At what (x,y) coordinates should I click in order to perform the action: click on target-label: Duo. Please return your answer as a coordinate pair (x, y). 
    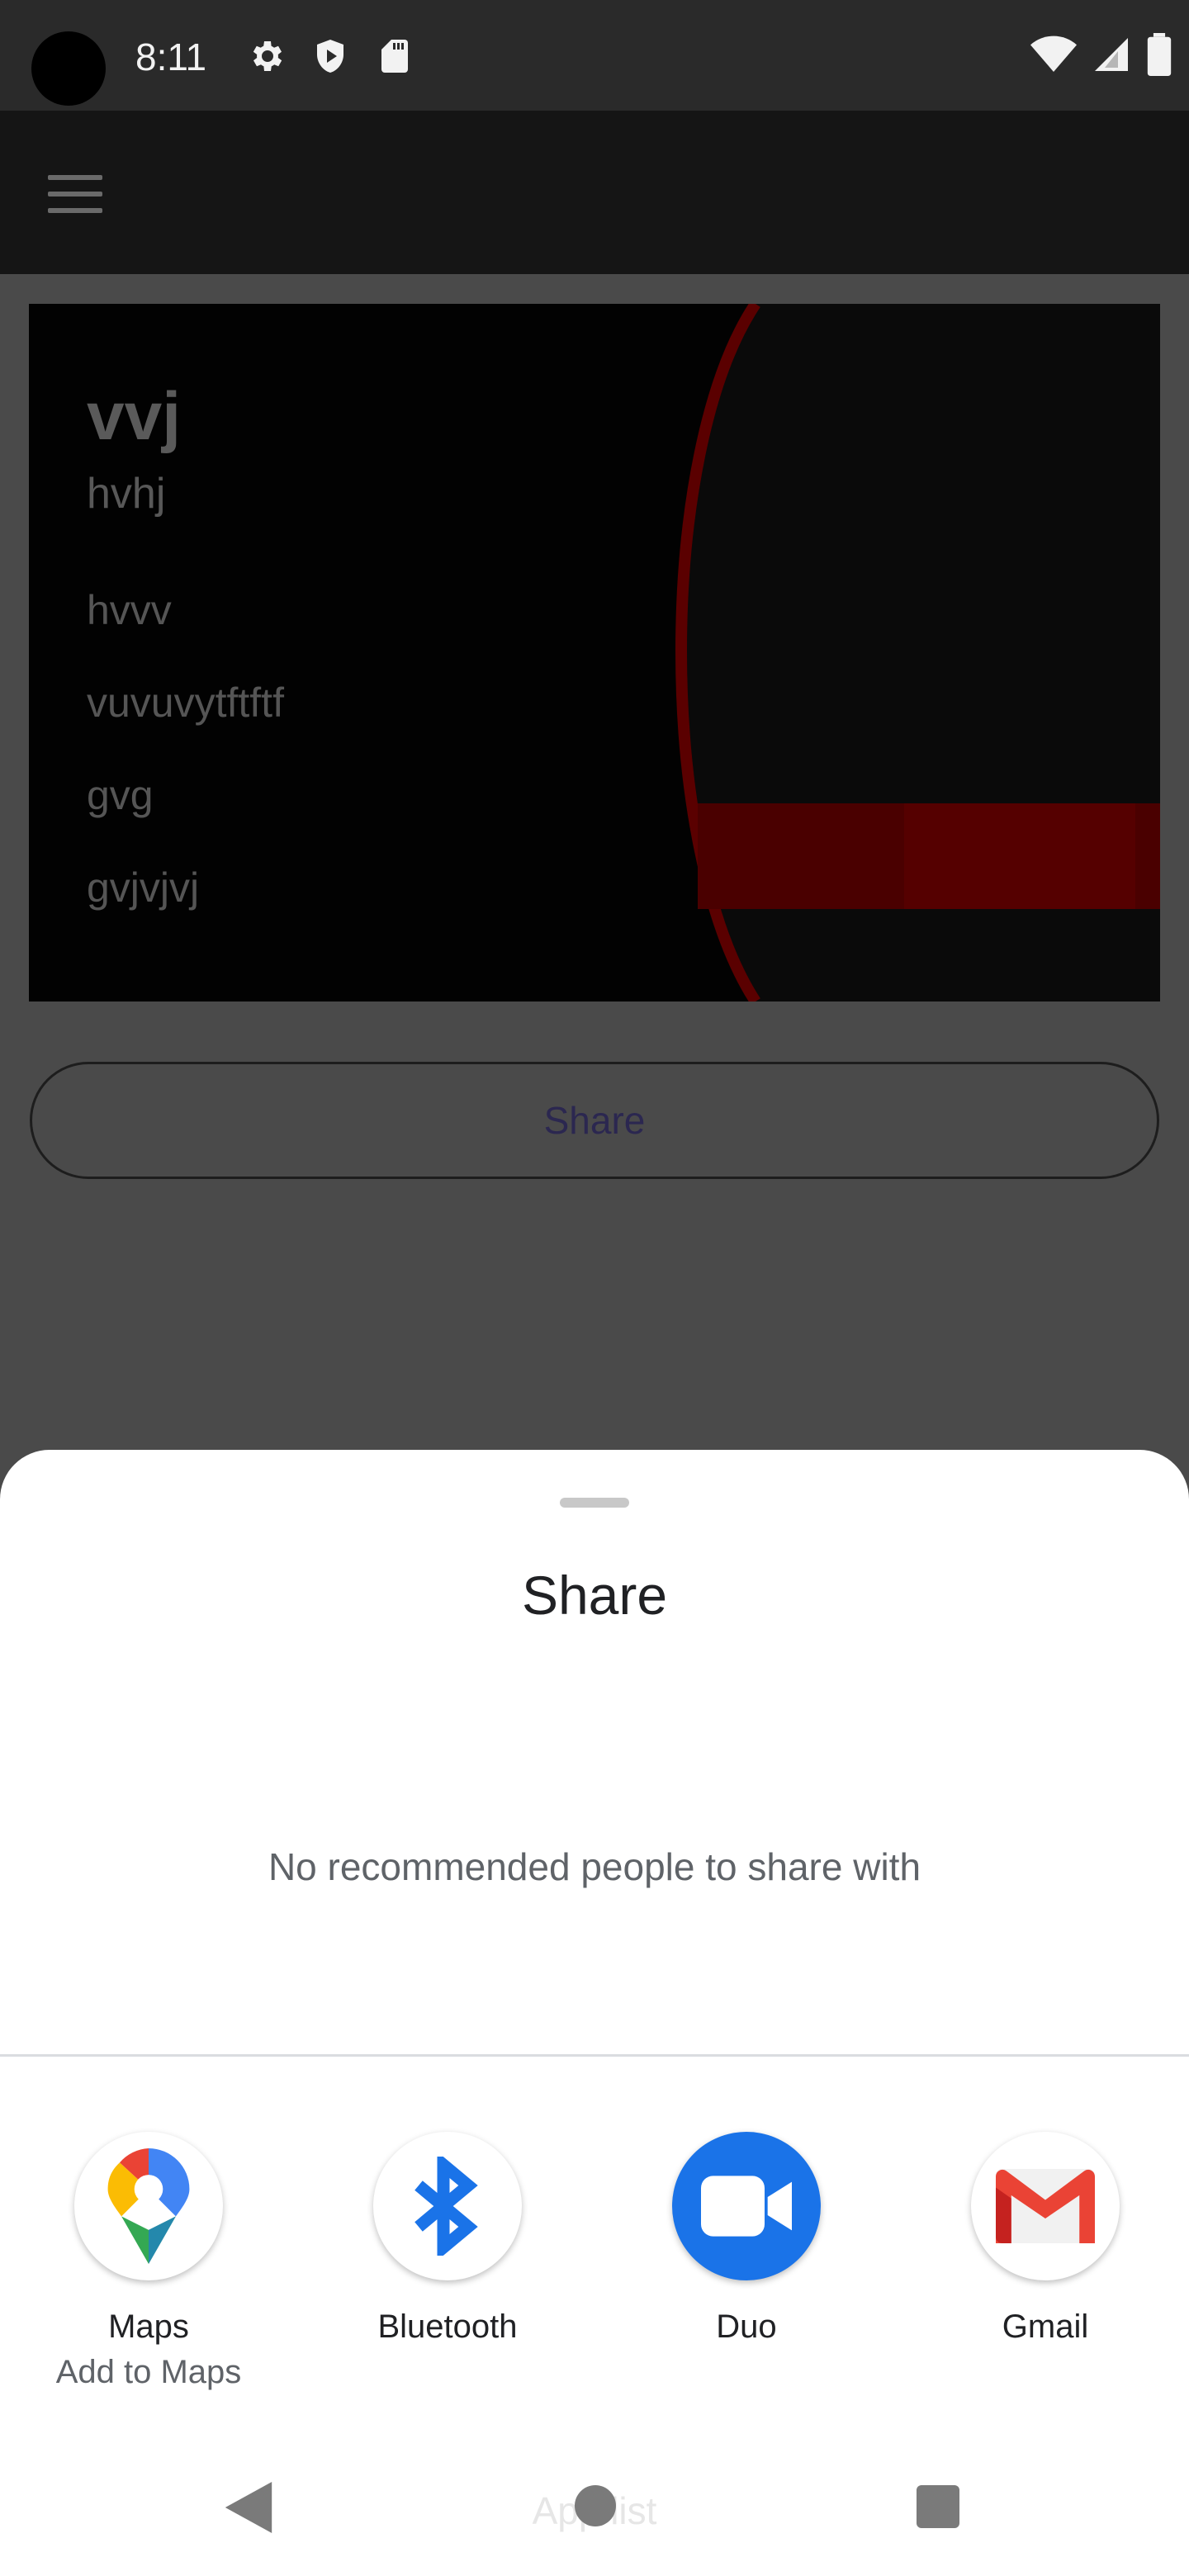
    Looking at the image, I should click on (746, 2326).